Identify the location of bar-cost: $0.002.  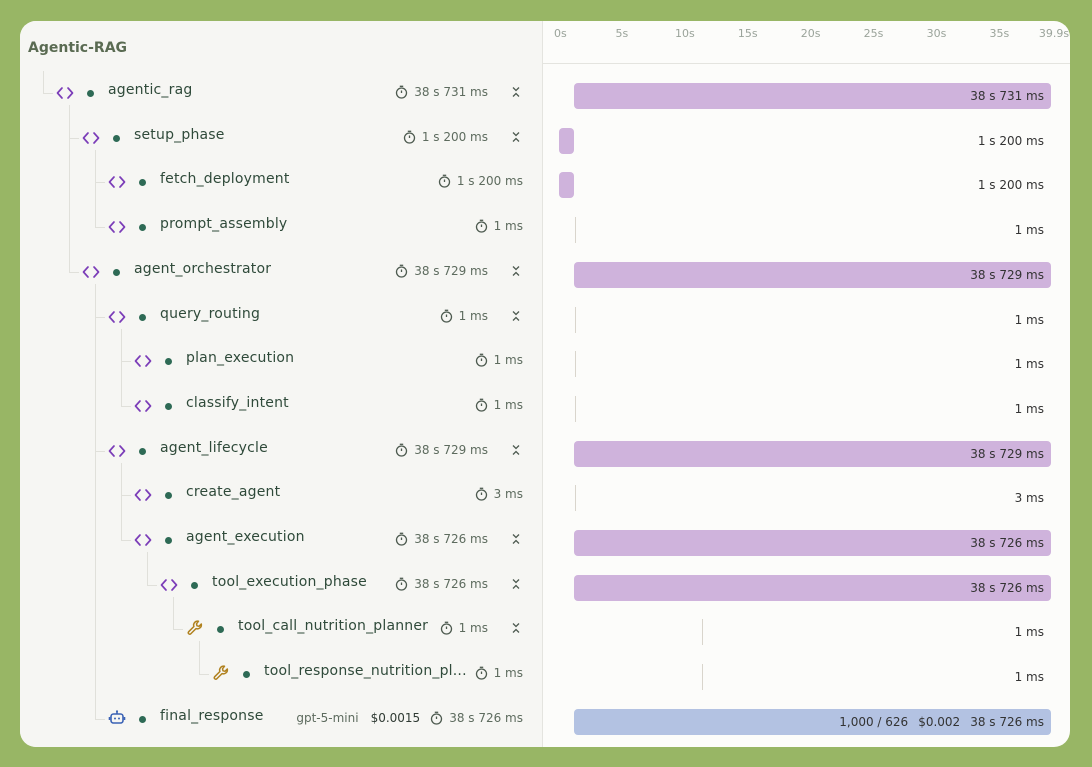
(939, 721).